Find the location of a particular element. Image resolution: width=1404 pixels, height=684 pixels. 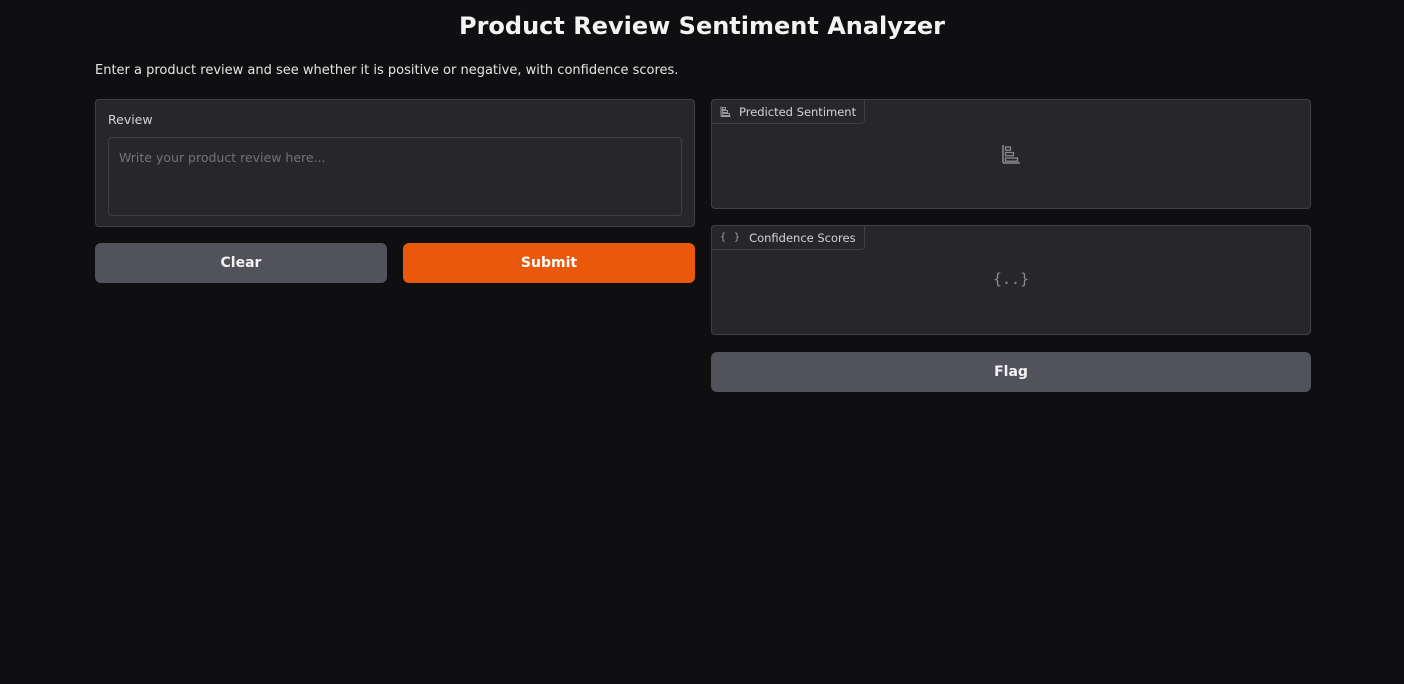

confidence-scores-tab: { } Confidence Scores is located at coordinates (788, 237).